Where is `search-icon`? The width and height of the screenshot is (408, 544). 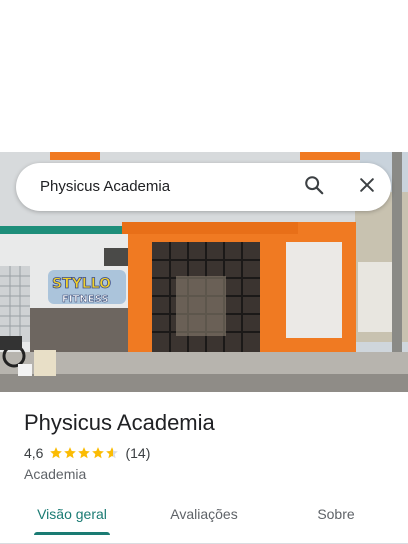
search-icon is located at coordinates (314, 187).